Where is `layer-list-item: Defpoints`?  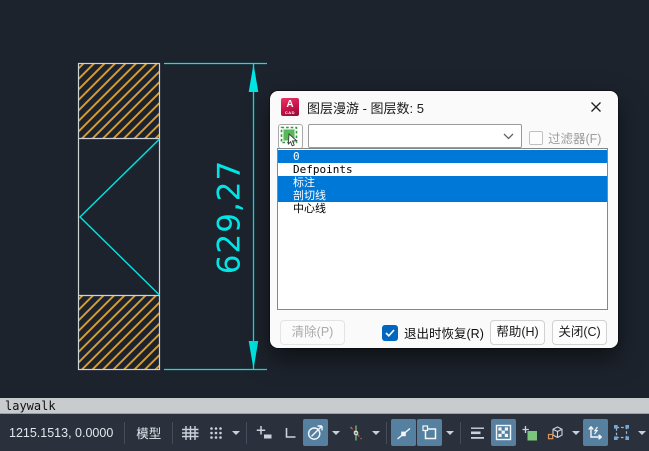 layer-list-item: Defpoints is located at coordinates (442, 169).